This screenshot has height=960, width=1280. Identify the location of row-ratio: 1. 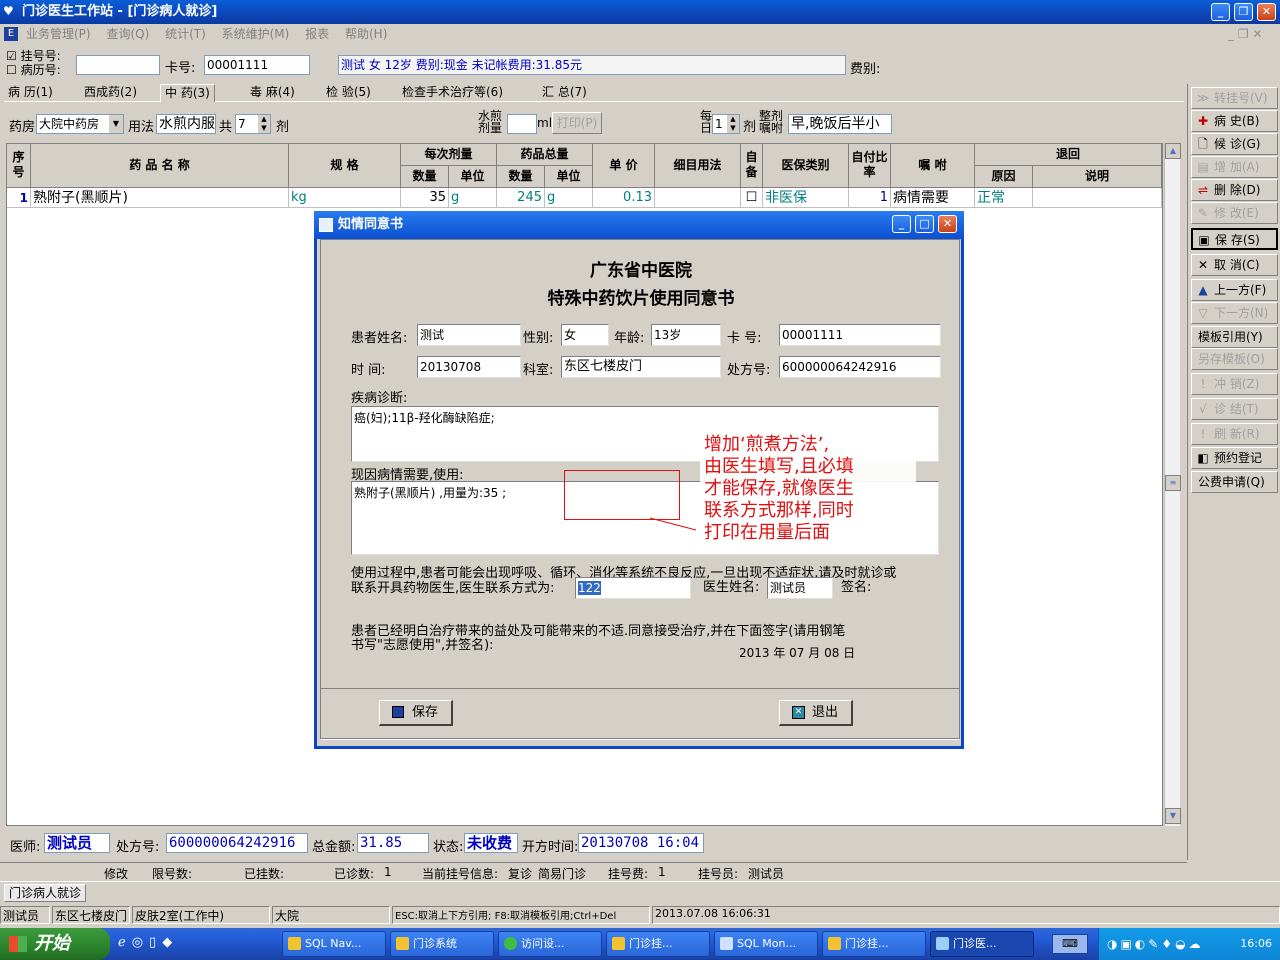
(870, 198).